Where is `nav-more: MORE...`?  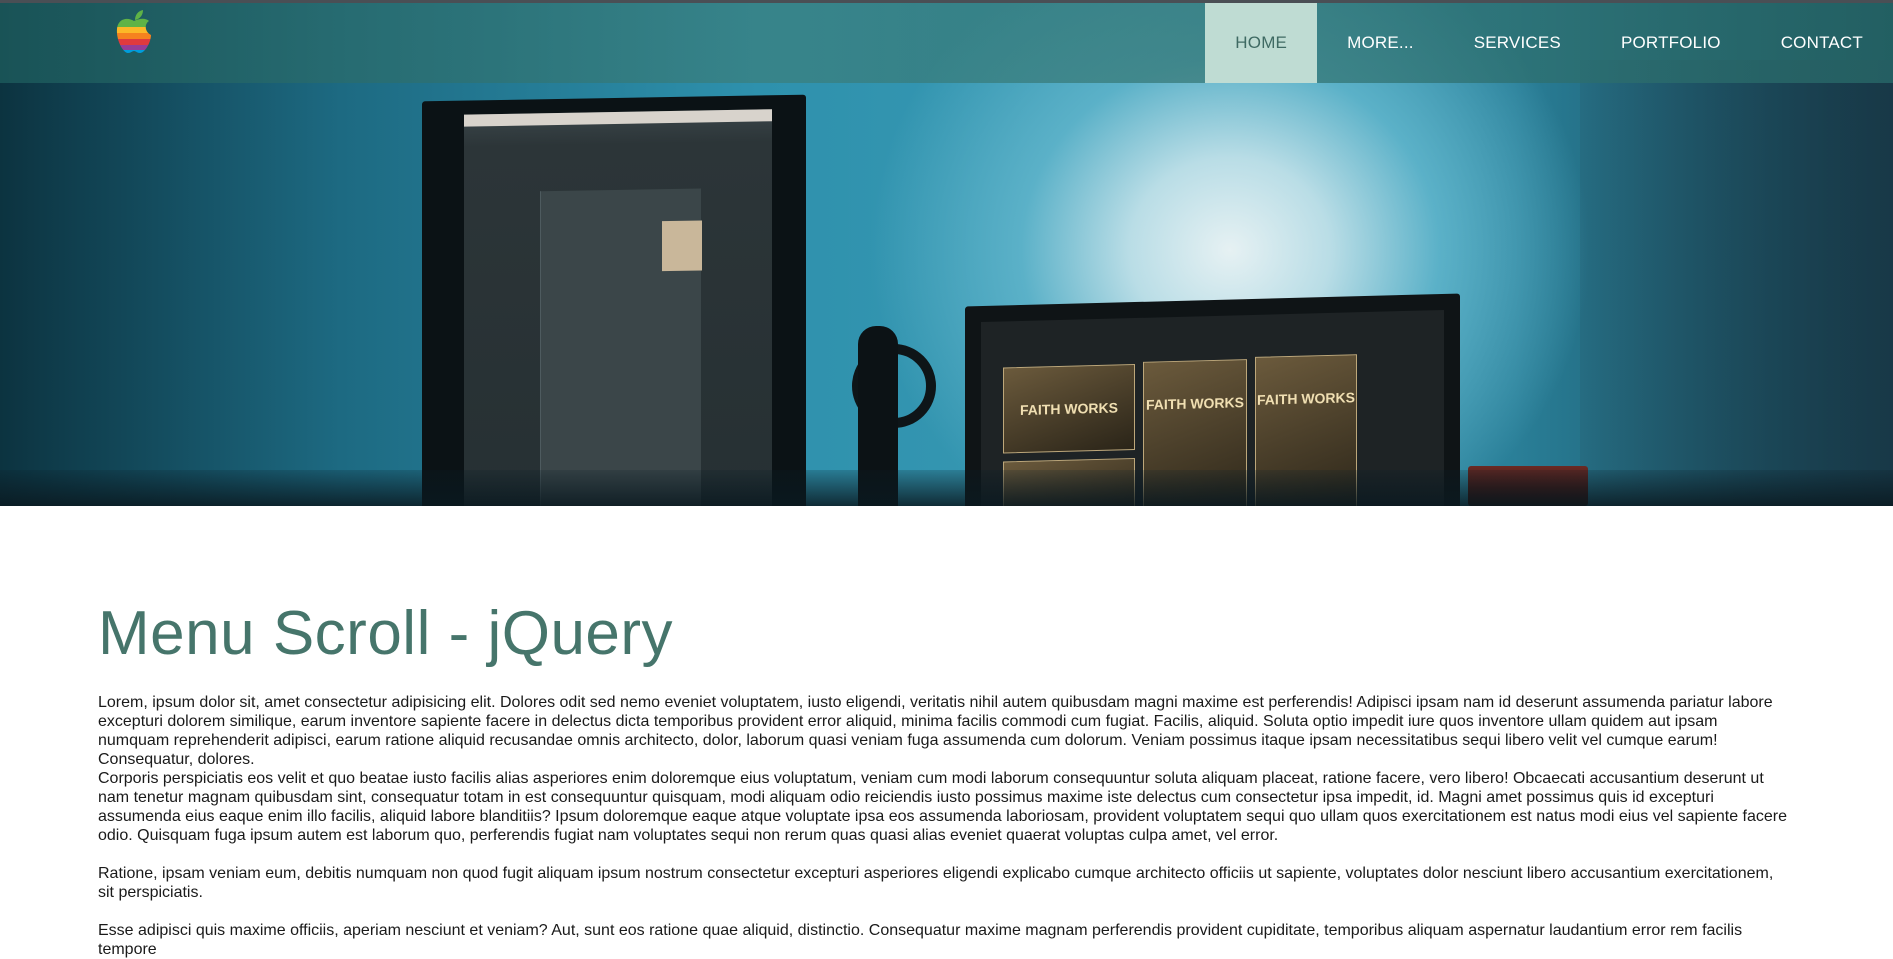
nav-more: MORE... is located at coordinates (1380, 43).